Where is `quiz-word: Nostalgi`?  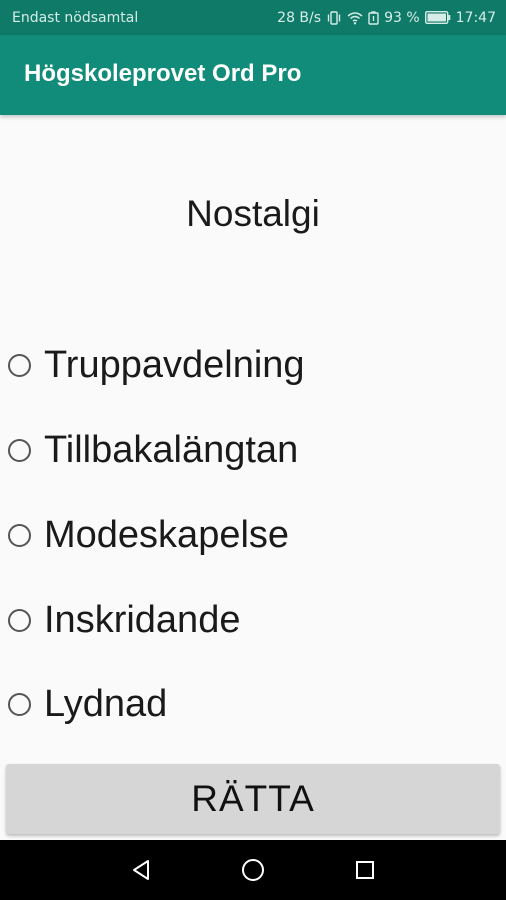 quiz-word: Nostalgi is located at coordinates (253, 213).